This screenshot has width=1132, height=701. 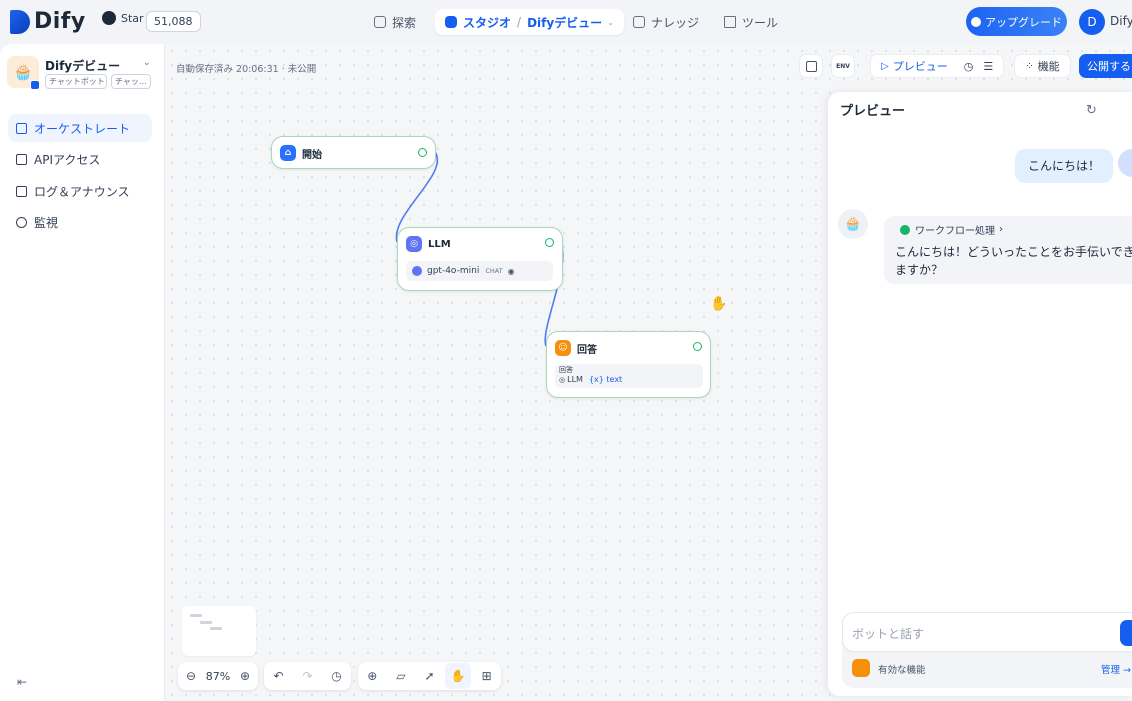 What do you see at coordinates (404, 22) in the screenshot?
I see `nav-explore-label: 探索` at bounding box center [404, 22].